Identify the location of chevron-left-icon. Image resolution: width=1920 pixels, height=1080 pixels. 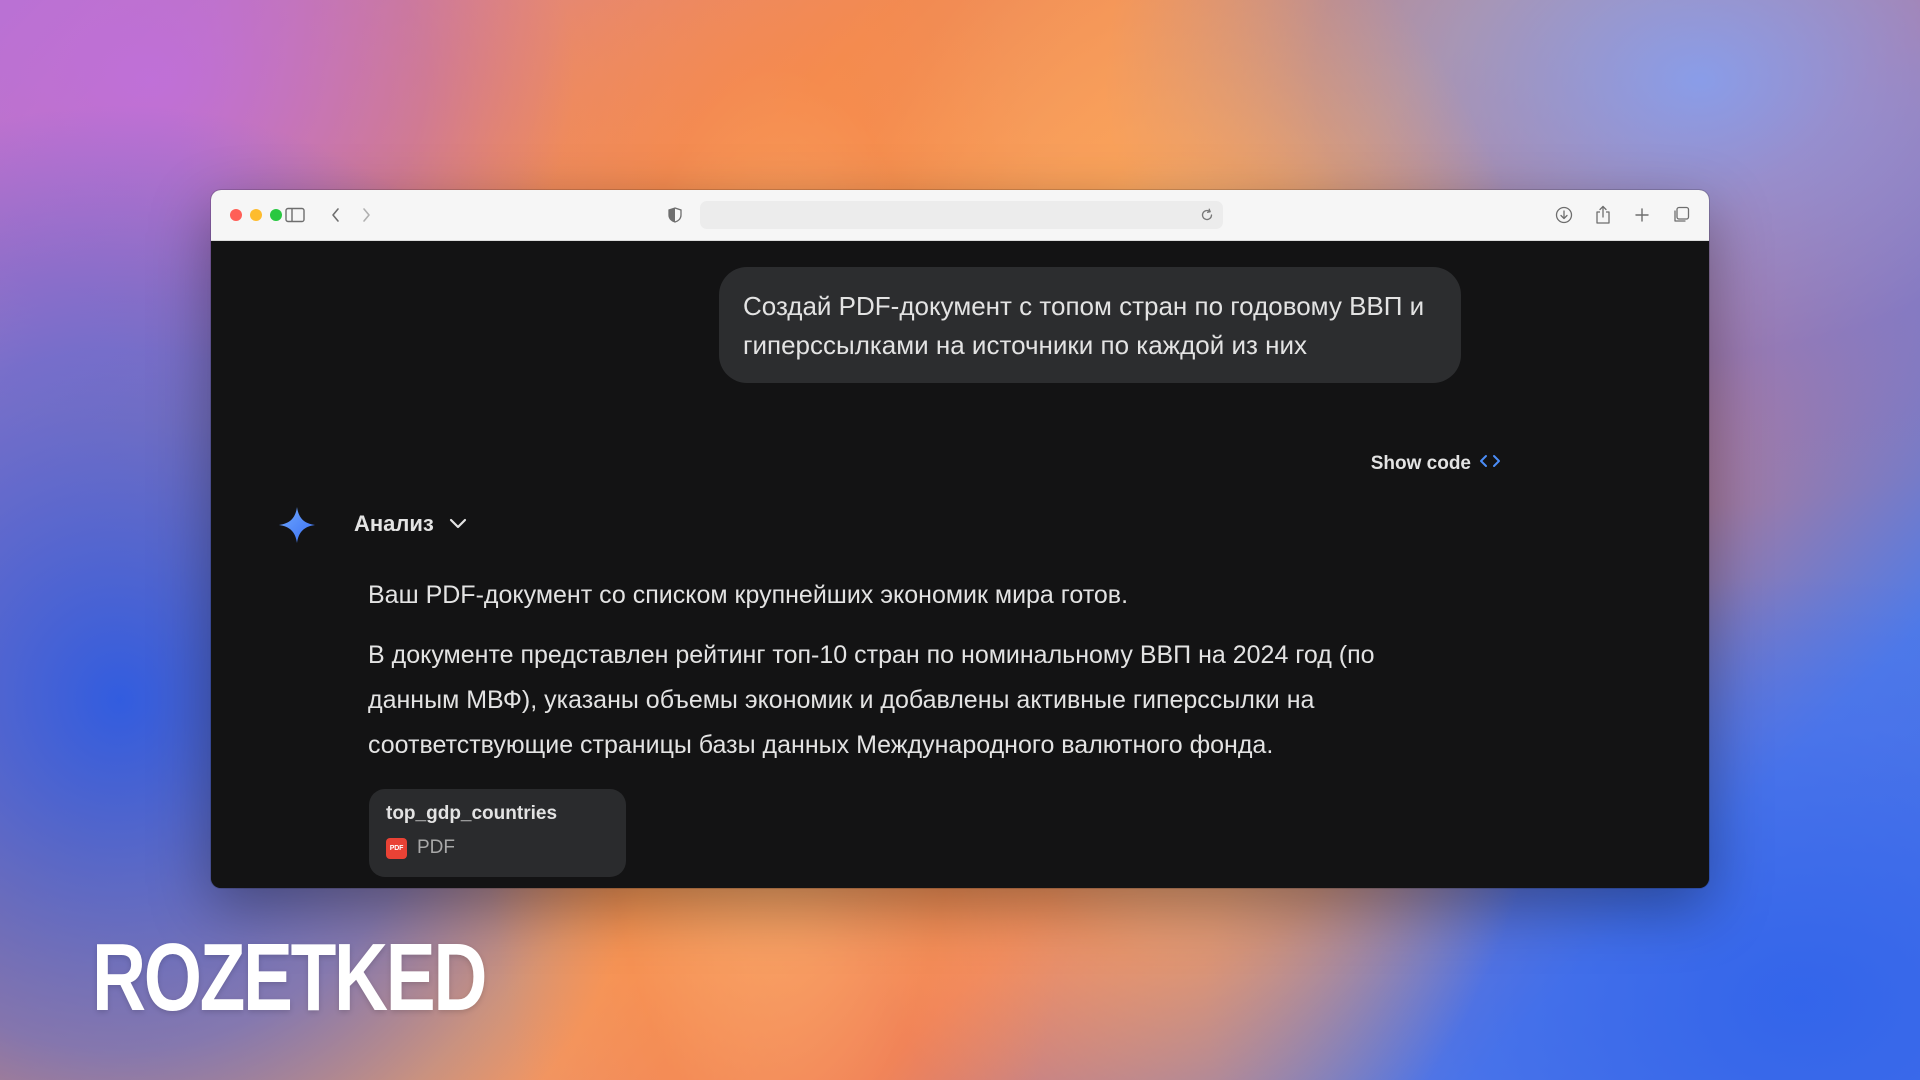
(336, 215).